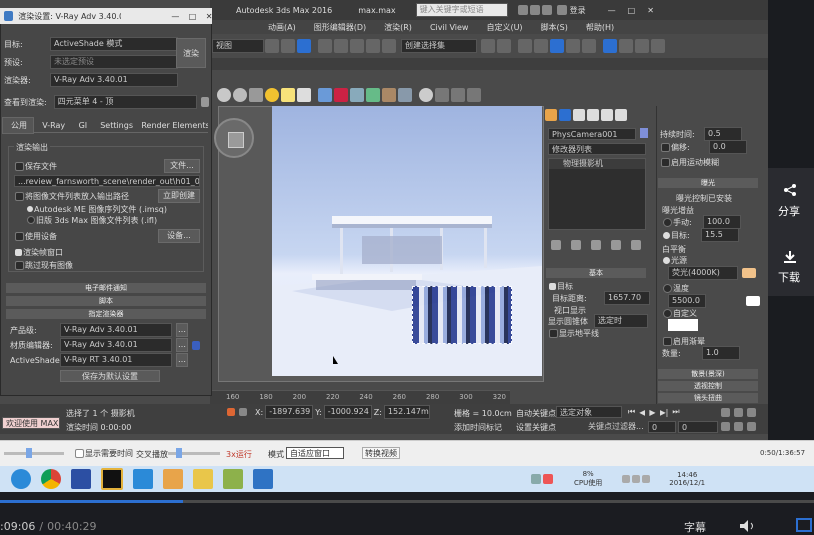 The width and height of the screenshot is (814, 535). Describe the element at coordinates (325, 95) in the screenshot. I see `proxy-icon` at that location.